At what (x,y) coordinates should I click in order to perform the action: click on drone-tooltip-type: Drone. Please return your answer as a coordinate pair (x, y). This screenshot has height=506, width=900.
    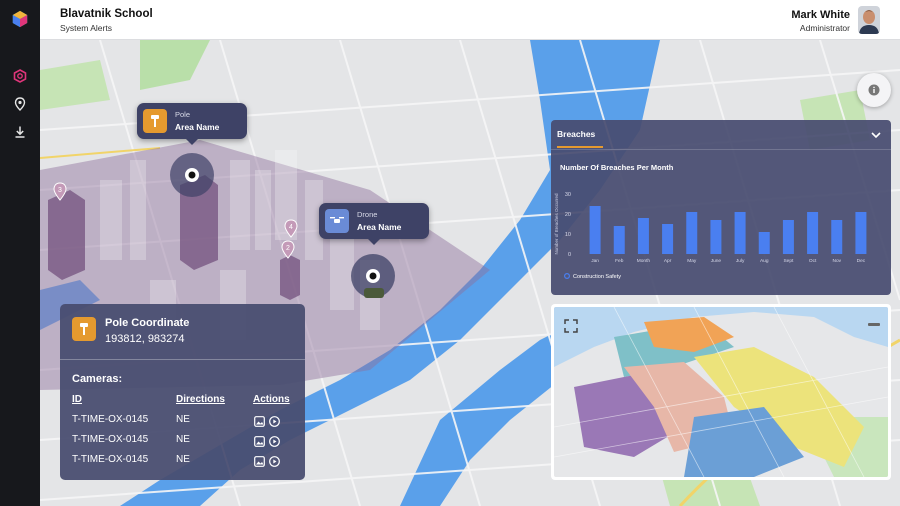
    Looking at the image, I should click on (367, 214).